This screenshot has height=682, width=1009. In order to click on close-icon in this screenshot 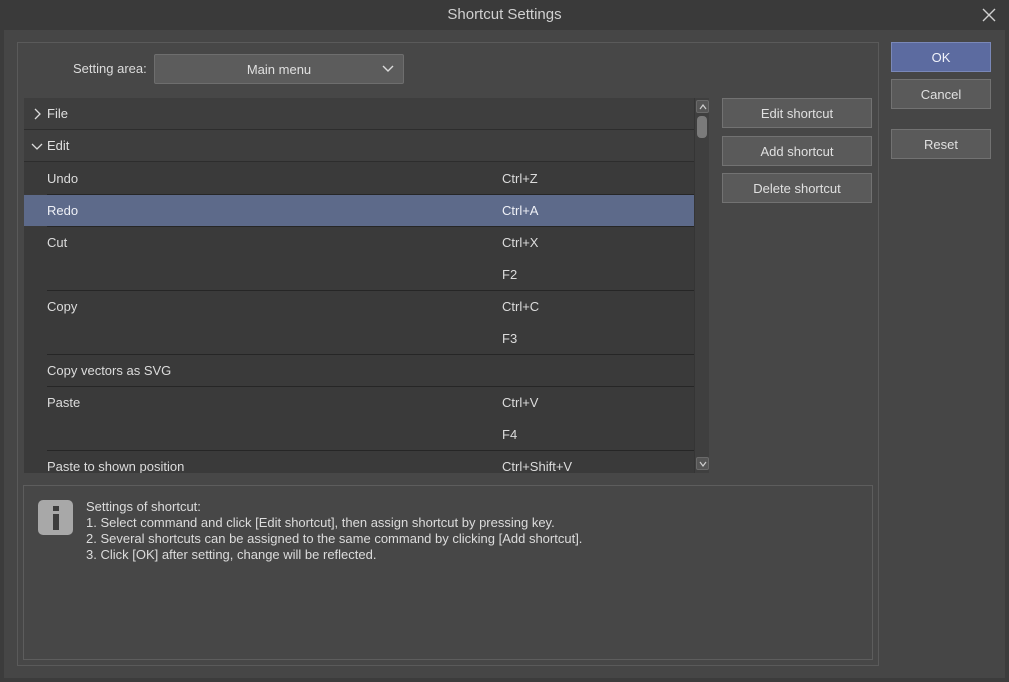, I will do `click(989, 15)`.